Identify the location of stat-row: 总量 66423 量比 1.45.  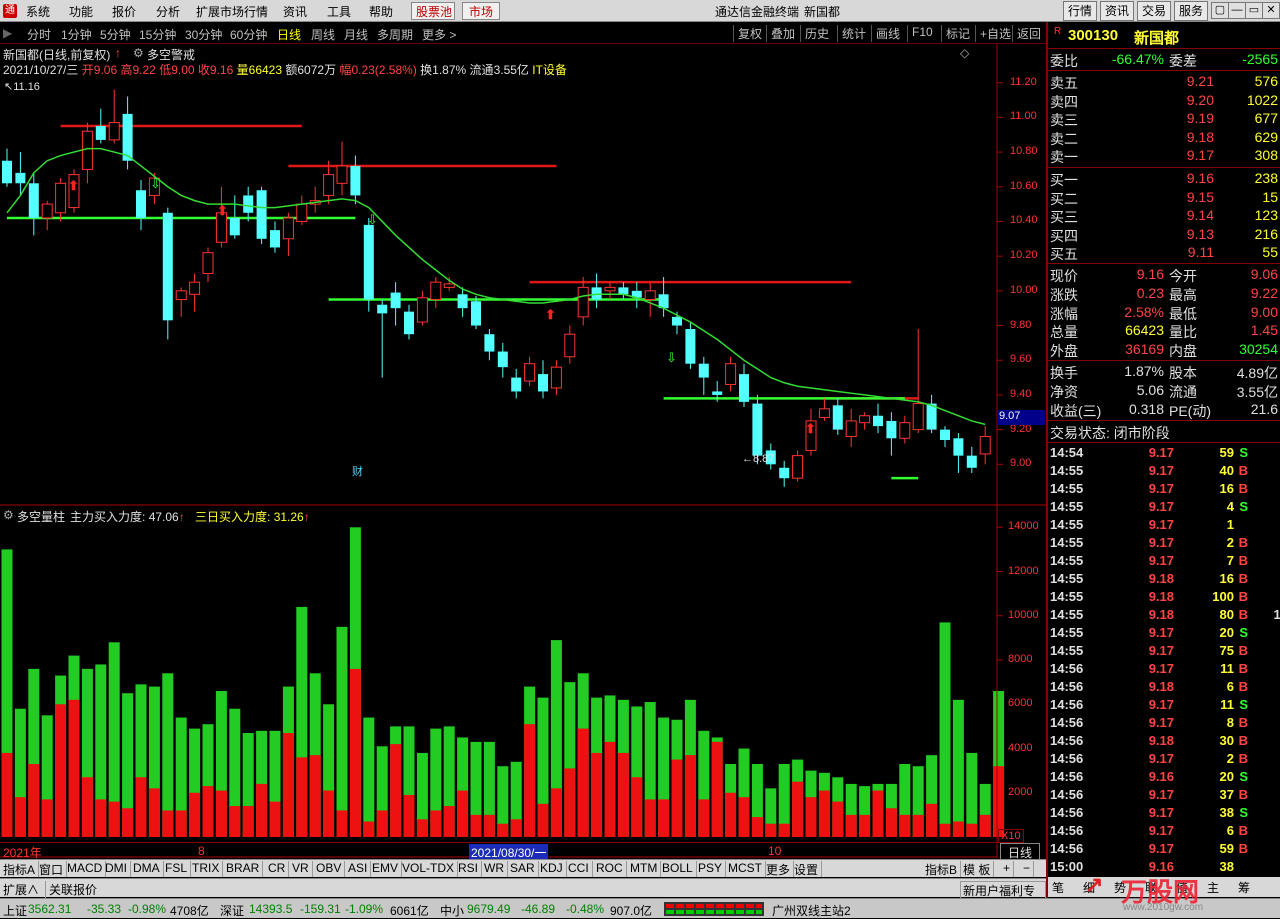
(1165, 331).